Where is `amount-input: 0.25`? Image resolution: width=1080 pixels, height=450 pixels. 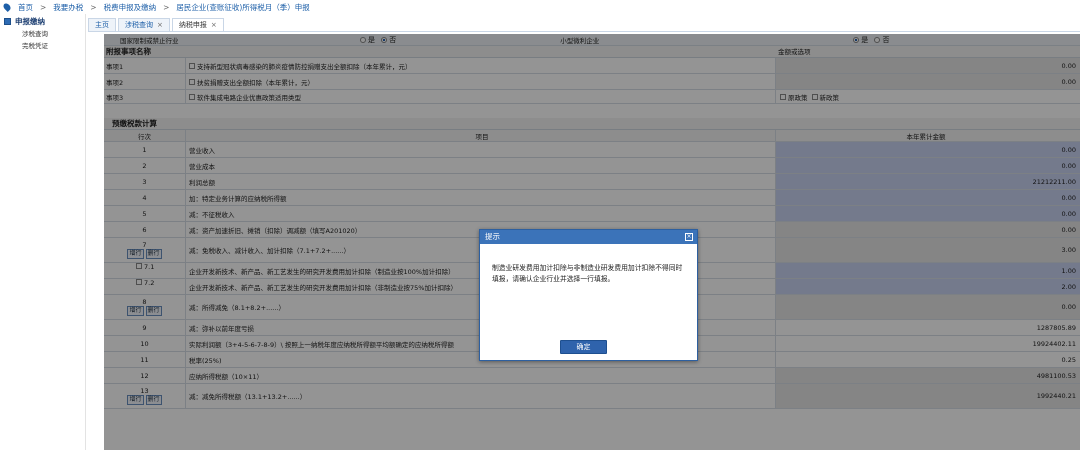 amount-input: 0.25 is located at coordinates (928, 359).